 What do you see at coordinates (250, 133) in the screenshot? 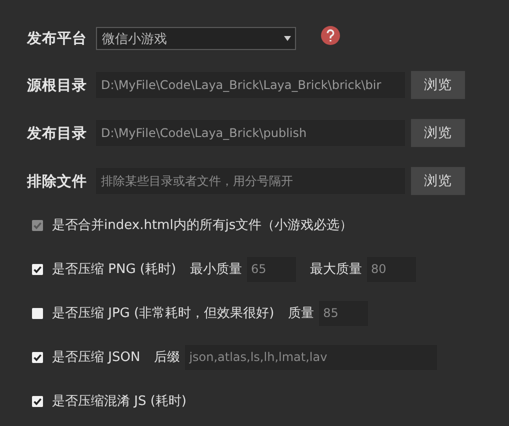
I see `path-field: D:\MyFile\Code\Laya_Brick\publish` at bounding box center [250, 133].